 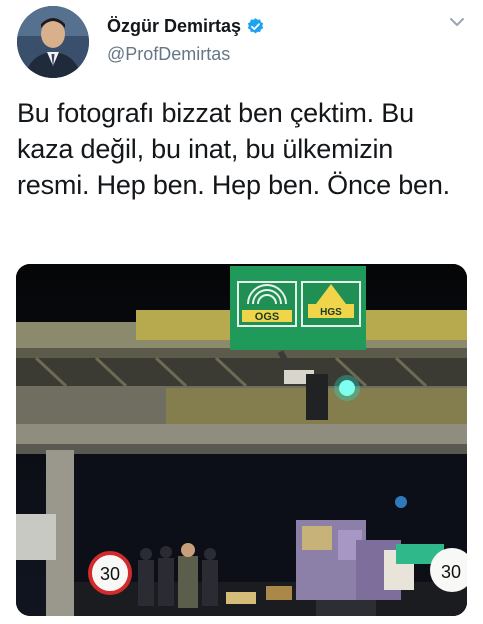 I want to click on sign-right-label: HGS, so click(x=331, y=312).